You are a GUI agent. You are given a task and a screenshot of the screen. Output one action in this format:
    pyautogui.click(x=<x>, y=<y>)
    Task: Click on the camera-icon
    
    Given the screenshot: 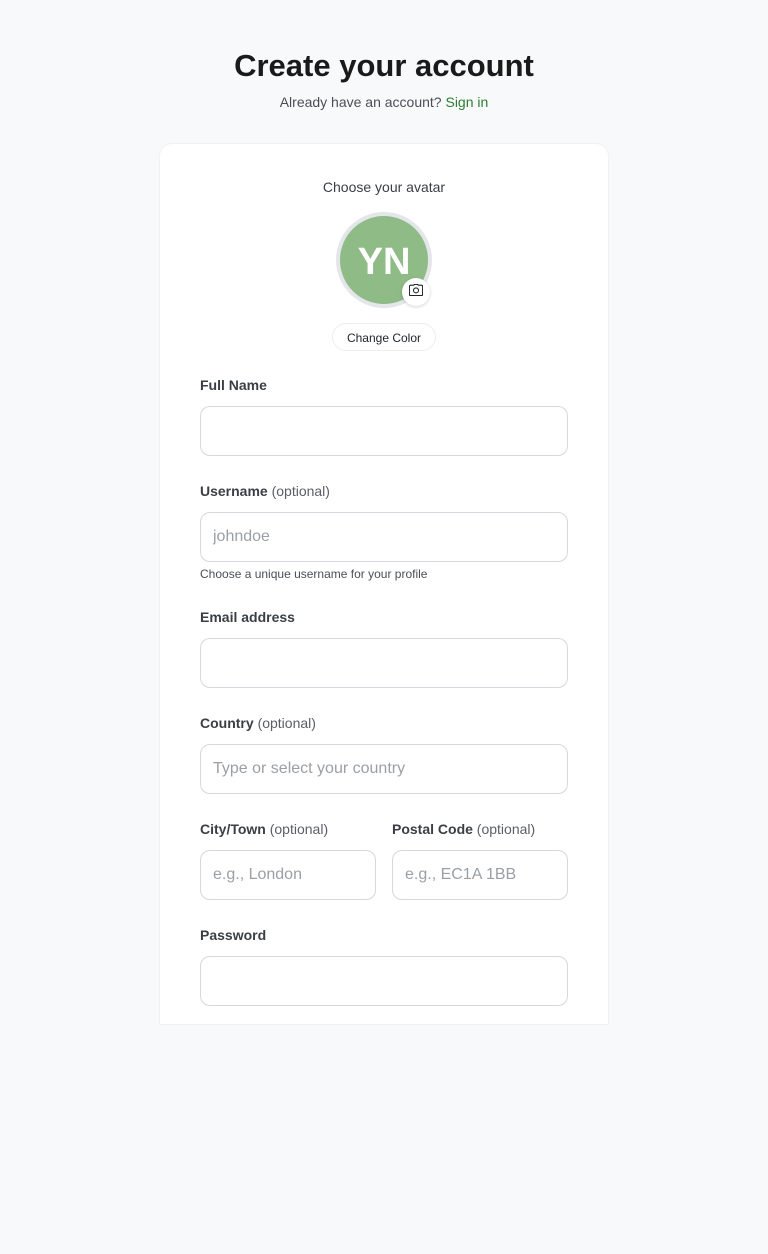 What is the action you would take?
    pyautogui.click(x=416, y=292)
    